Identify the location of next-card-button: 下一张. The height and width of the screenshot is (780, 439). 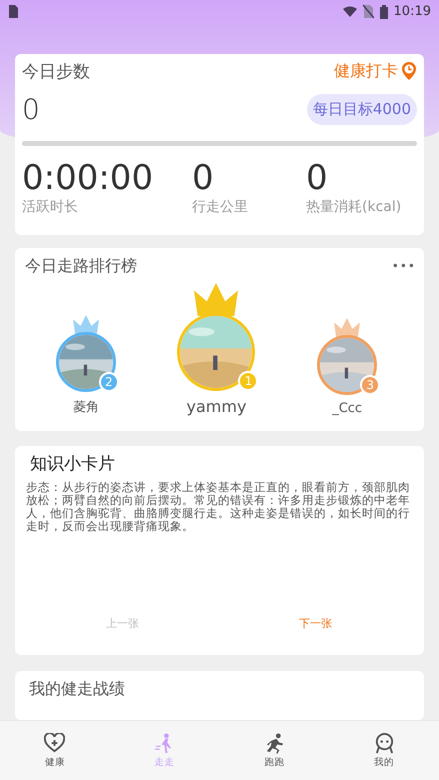
(315, 623).